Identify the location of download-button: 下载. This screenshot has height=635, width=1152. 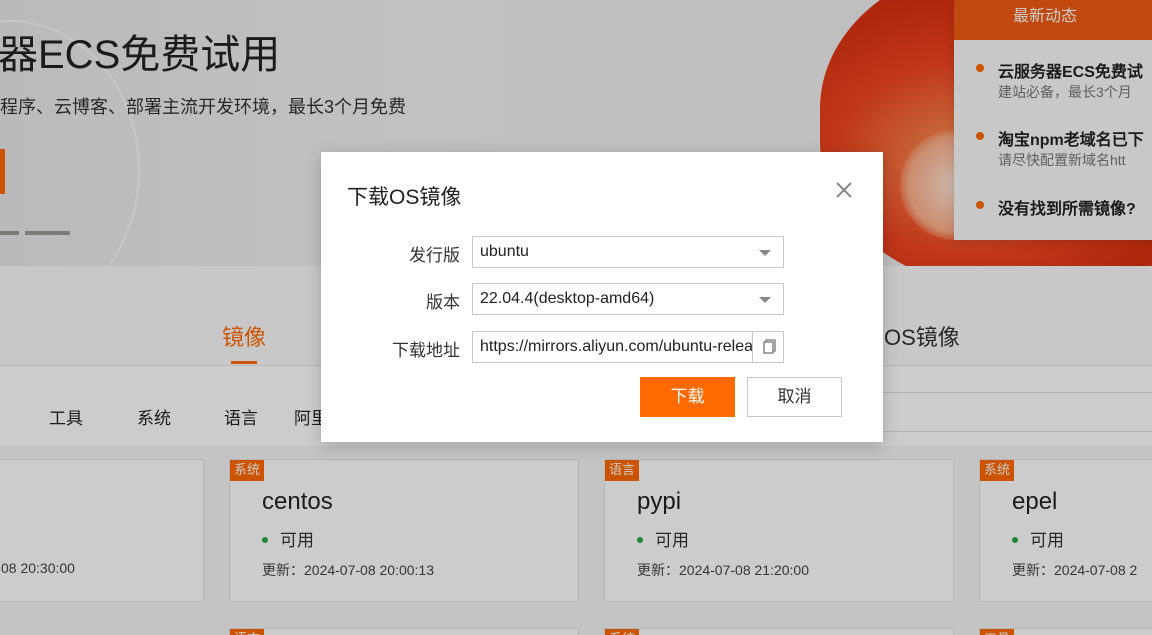
(687, 397).